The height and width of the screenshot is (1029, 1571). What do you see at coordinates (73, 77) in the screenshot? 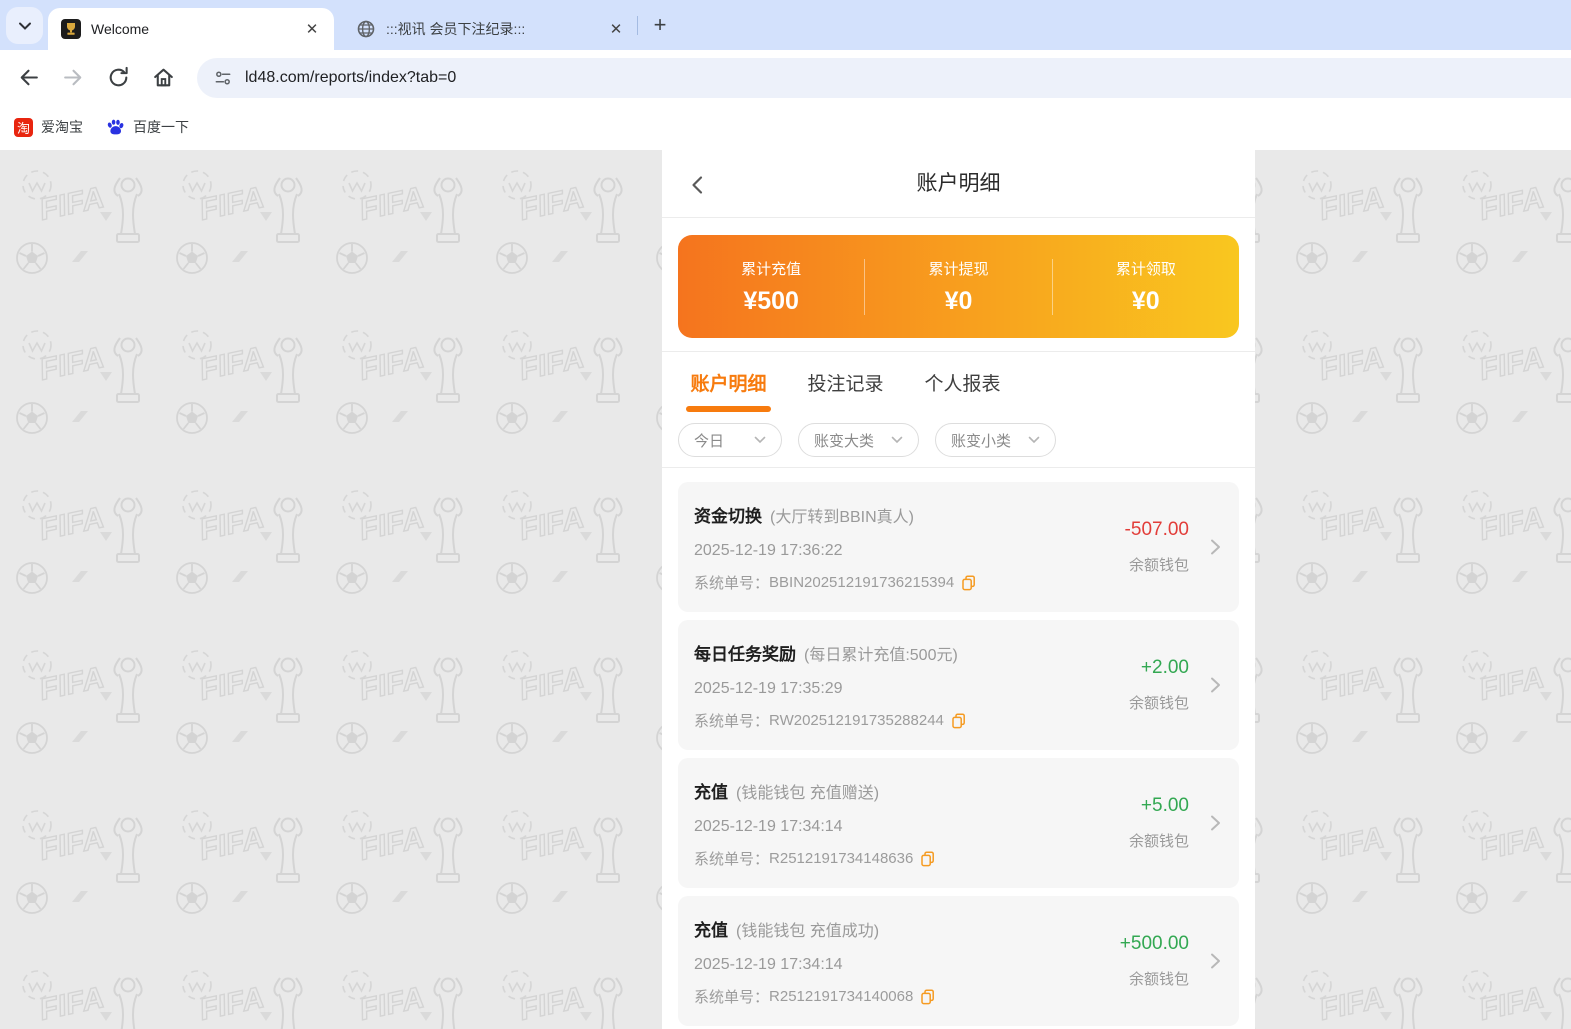
I see `forward-icon` at bounding box center [73, 77].